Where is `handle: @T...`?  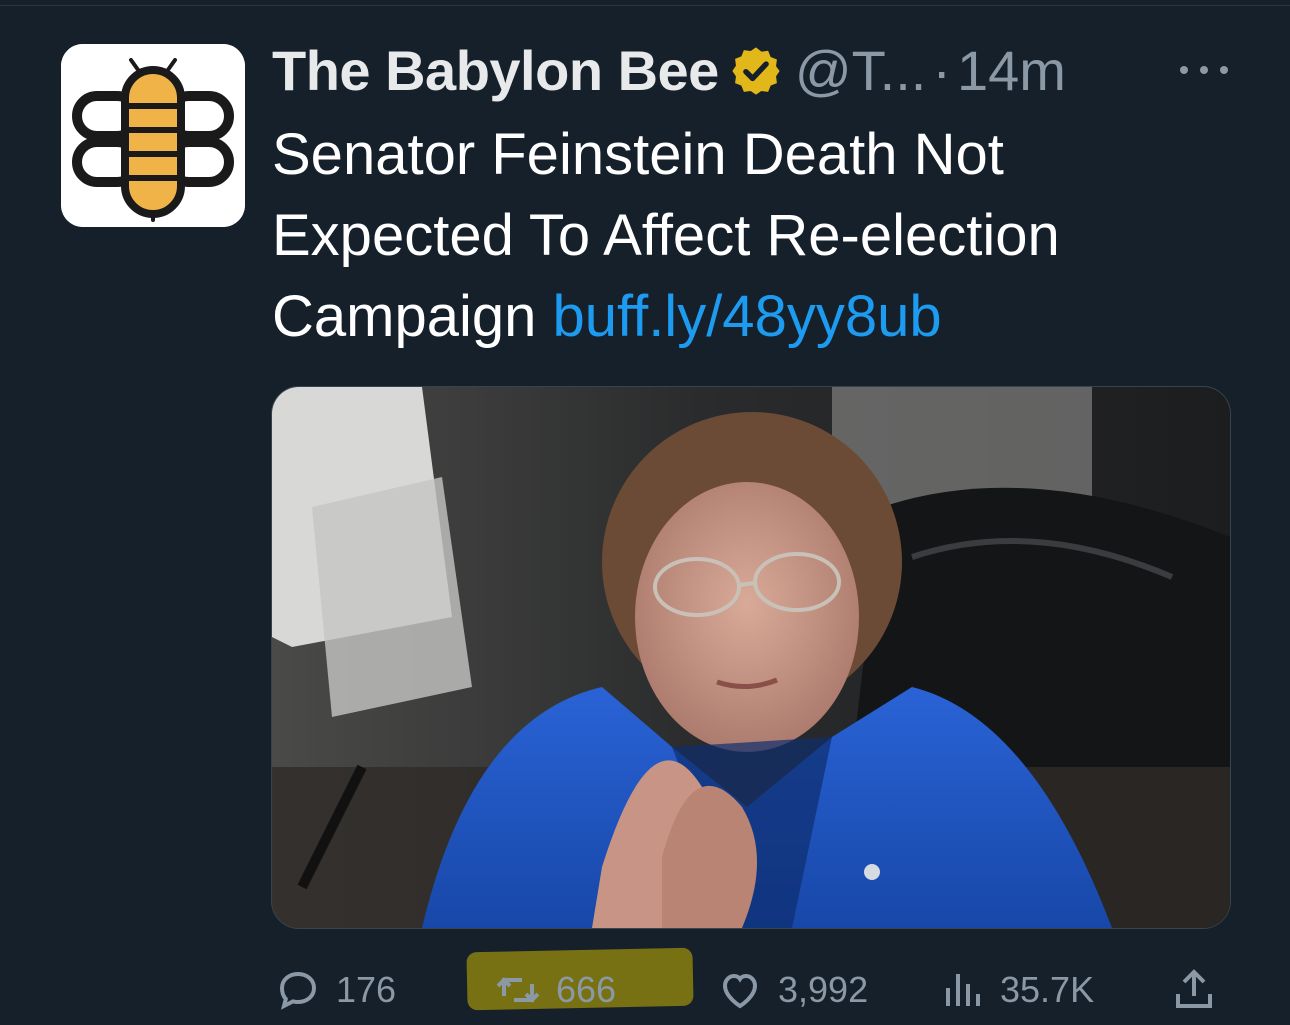 handle: @T... is located at coordinates (861, 71).